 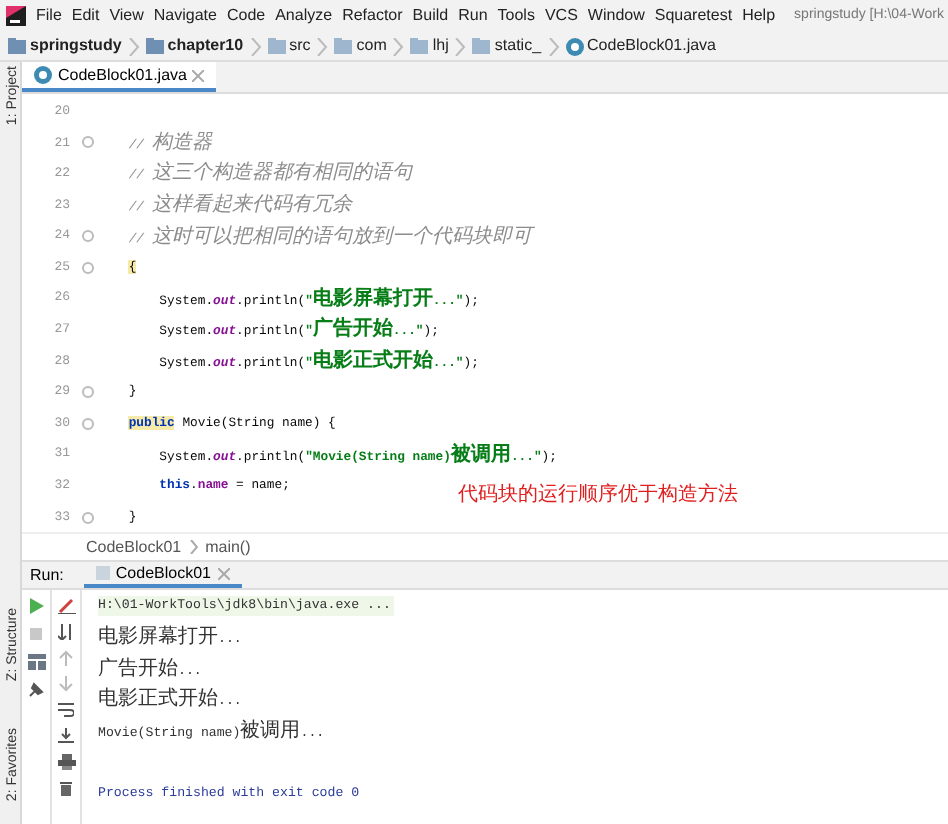 I want to click on up-arrow-icon, so click(x=66, y=658).